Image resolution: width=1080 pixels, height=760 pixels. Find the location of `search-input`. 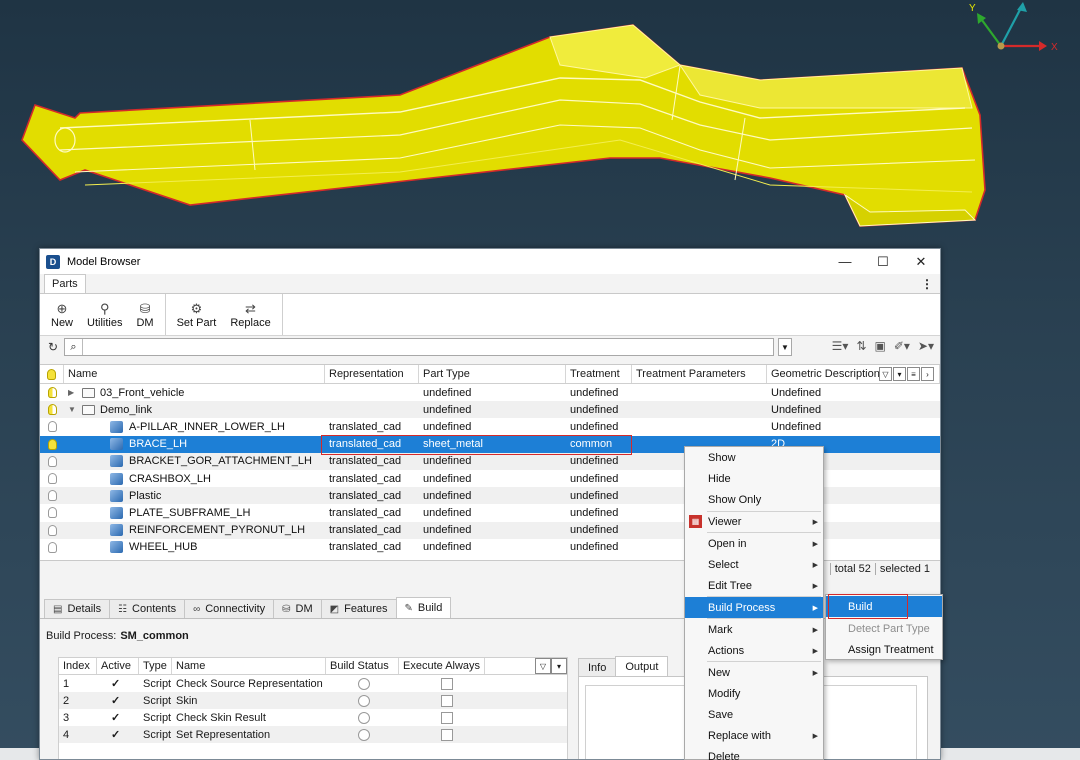

search-input is located at coordinates (428, 347).